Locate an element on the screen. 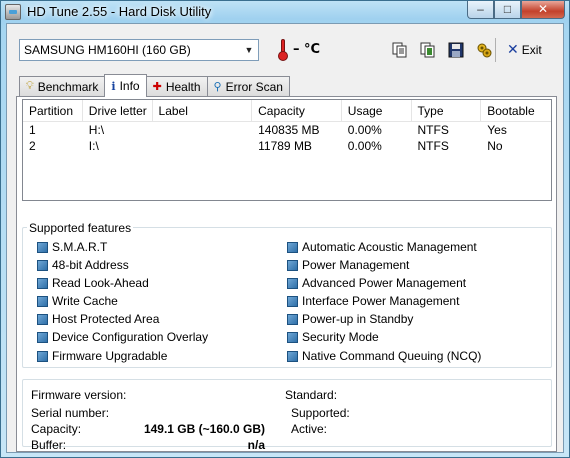  feature-item: Firmware Upgradable is located at coordinates (102, 356).